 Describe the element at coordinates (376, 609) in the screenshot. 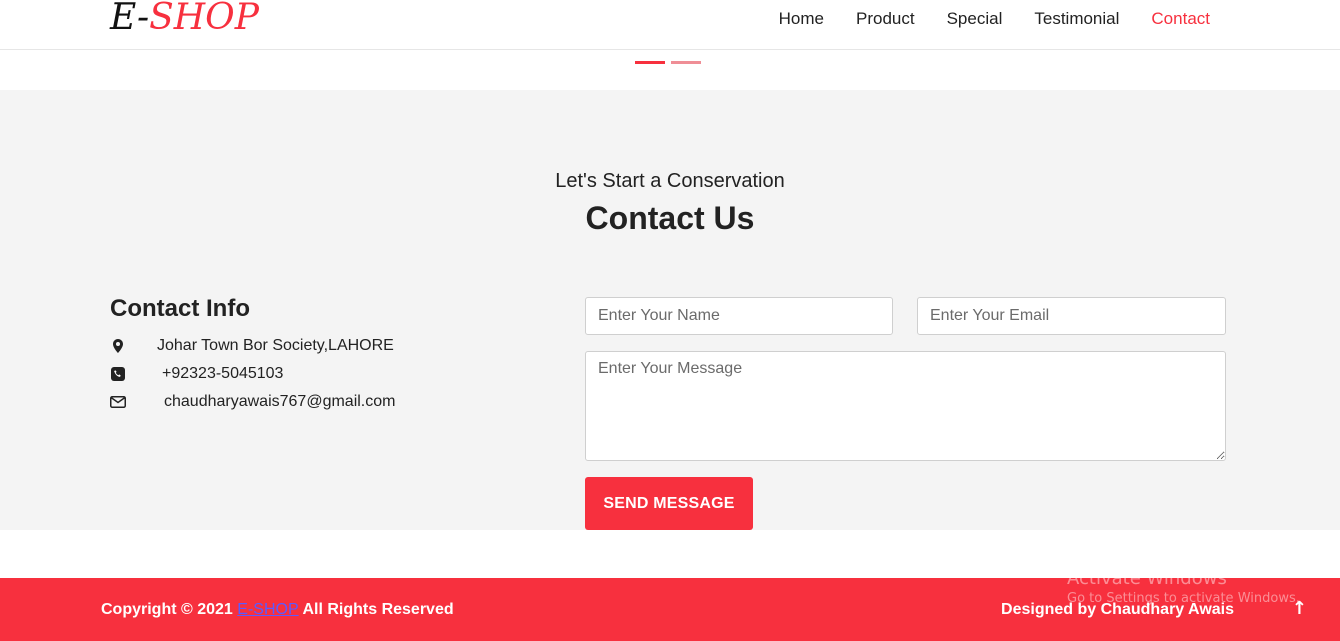

I see `copyright-suffix: All Rights Reserved` at that location.